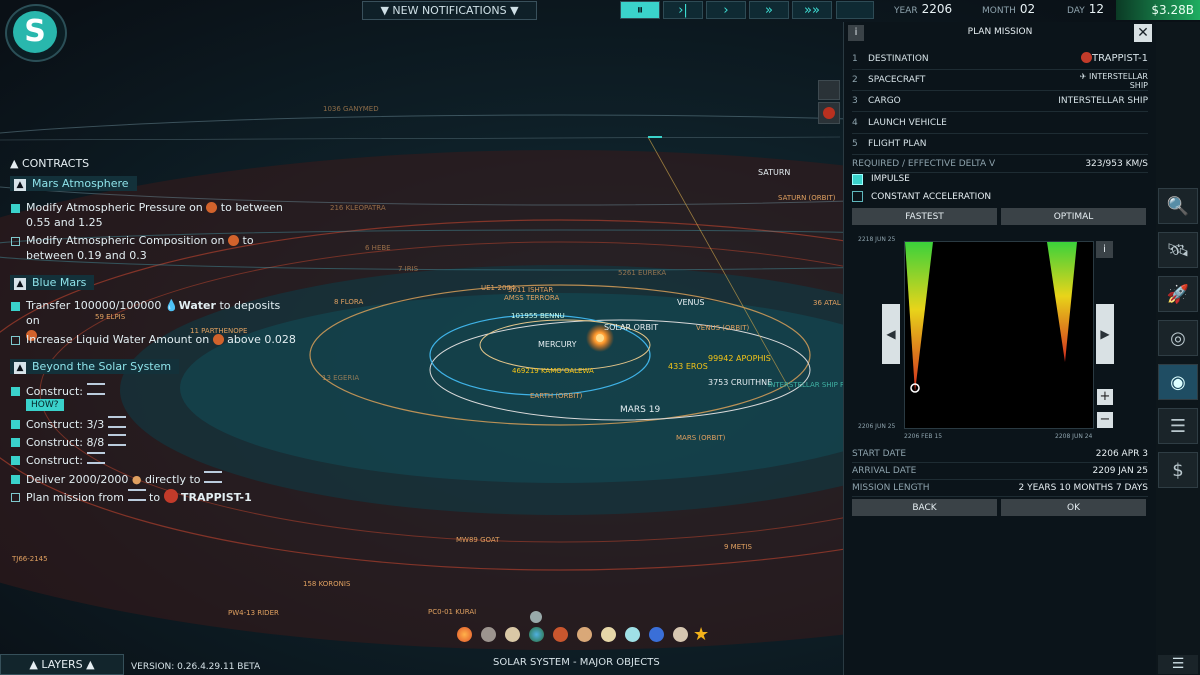  I want to click on label-mars-orbit: MARS (ORBIT), so click(700, 438).